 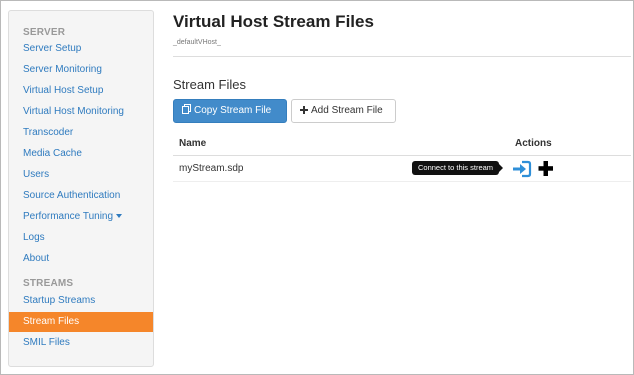 I want to click on sidebar-item-smil-files: SMIL Files, so click(x=81, y=343).